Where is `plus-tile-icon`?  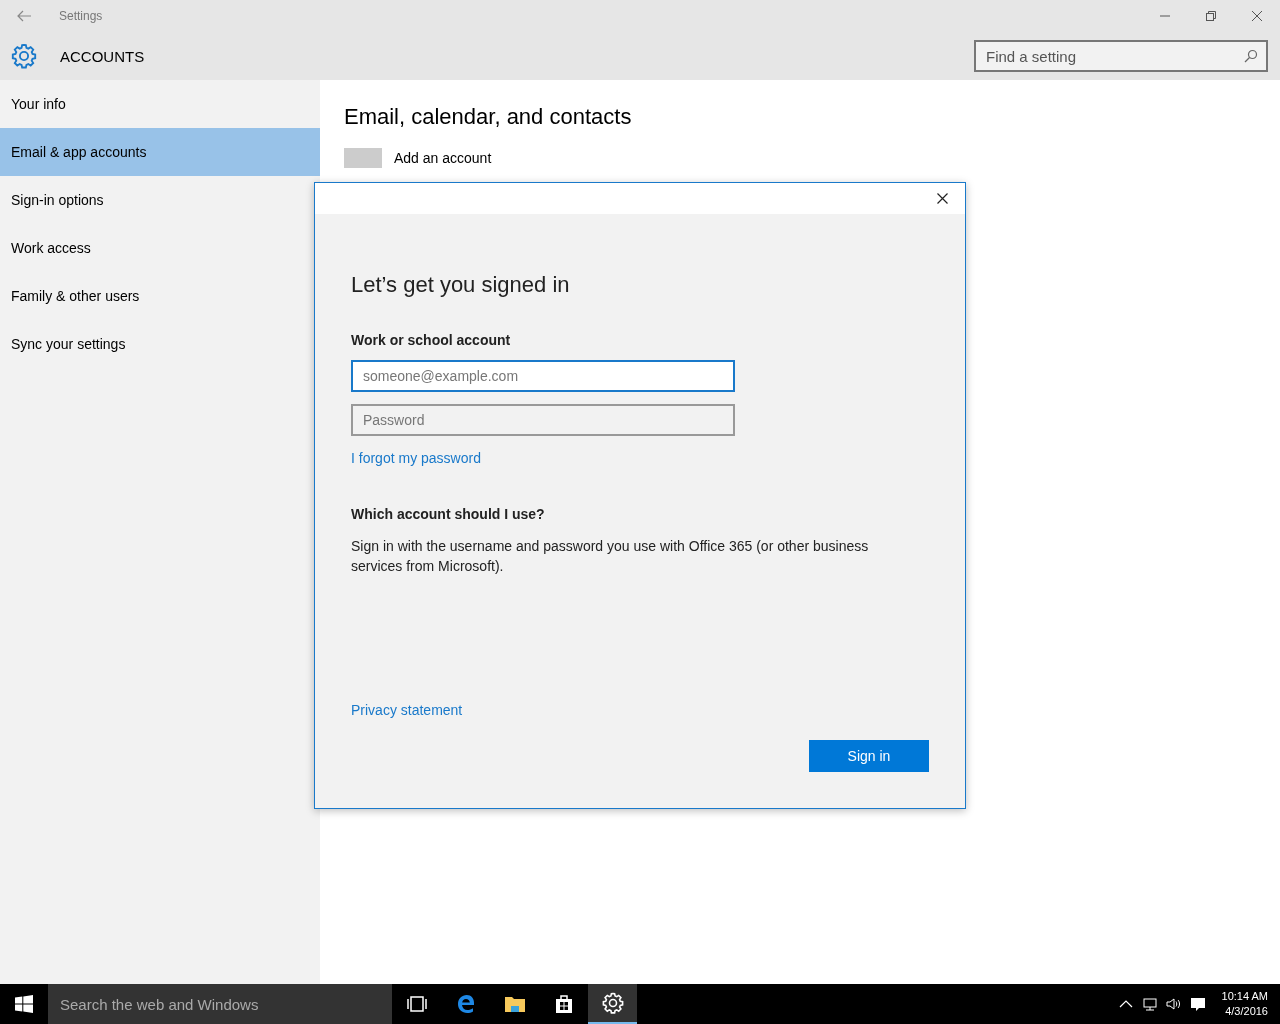 plus-tile-icon is located at coordinates (363, 158).